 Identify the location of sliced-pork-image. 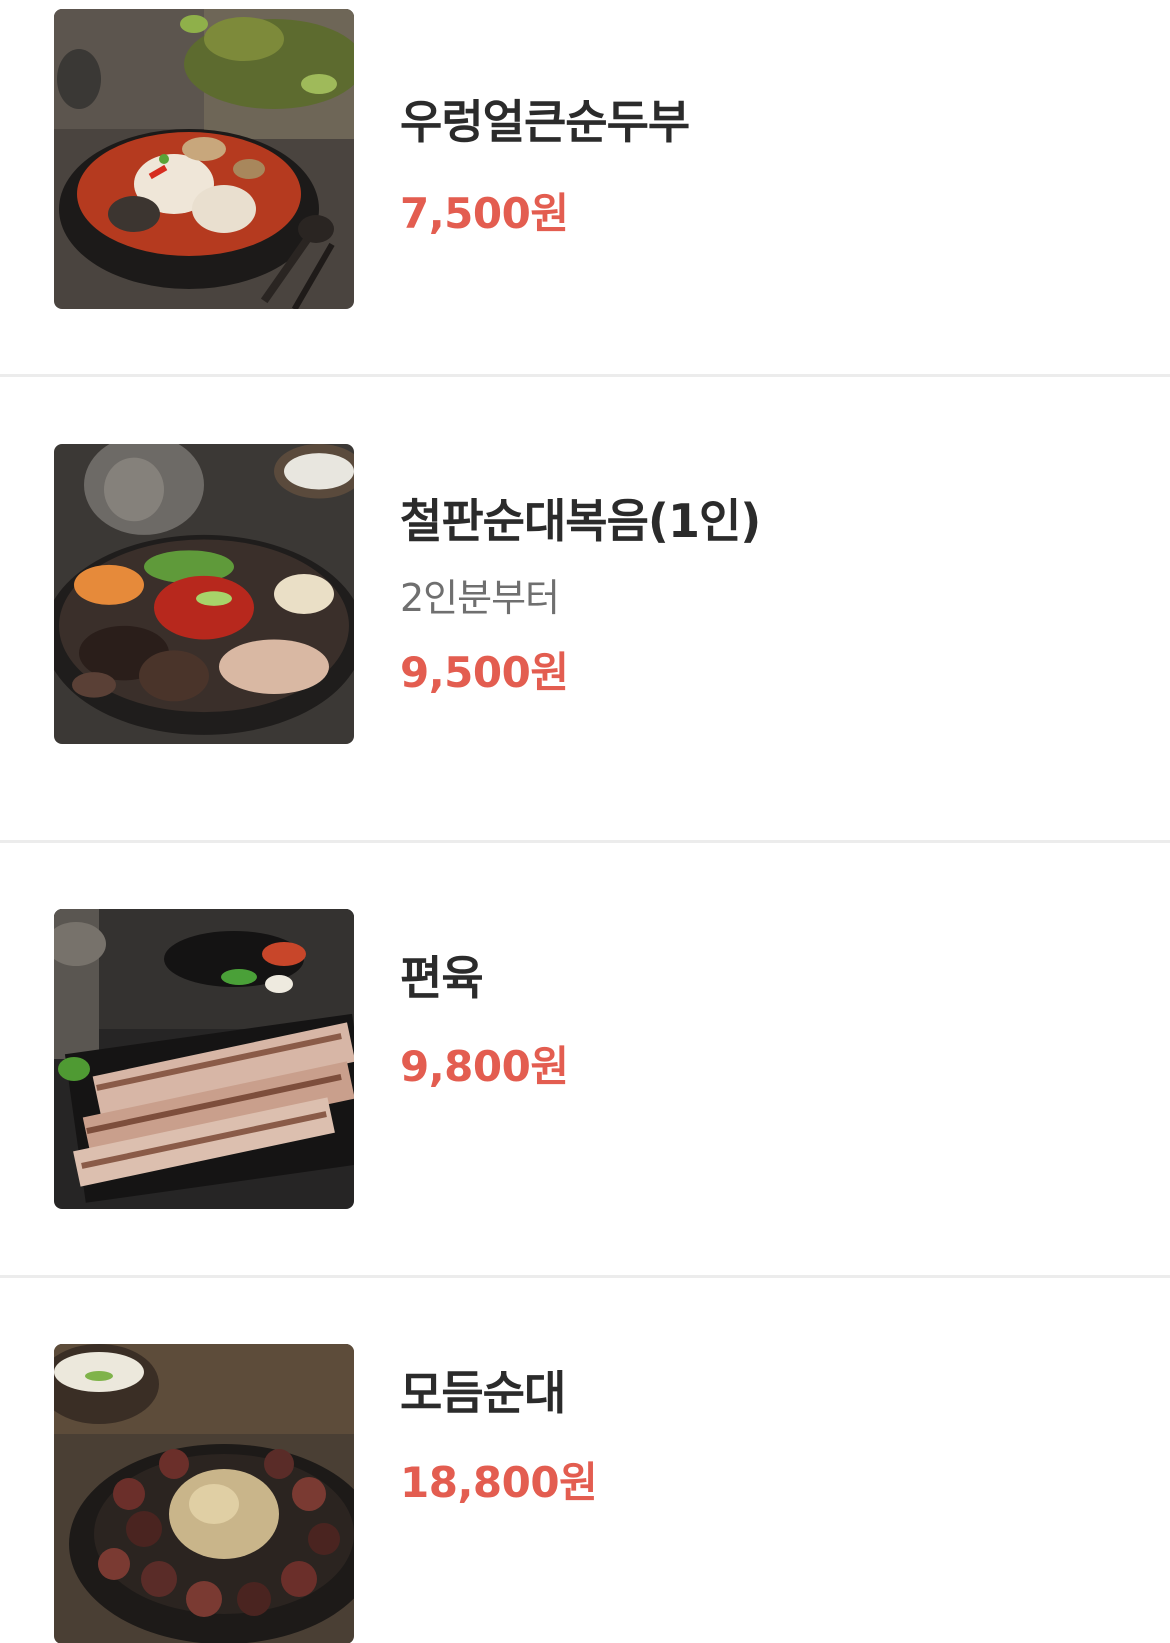
(204, 1059).